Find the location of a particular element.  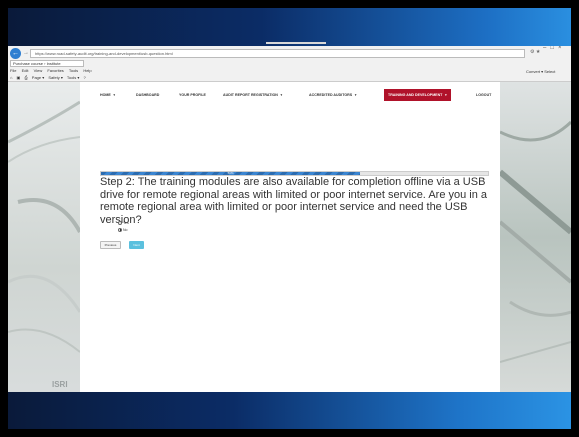

background-road-image-left is located at coordinates (44, 237).